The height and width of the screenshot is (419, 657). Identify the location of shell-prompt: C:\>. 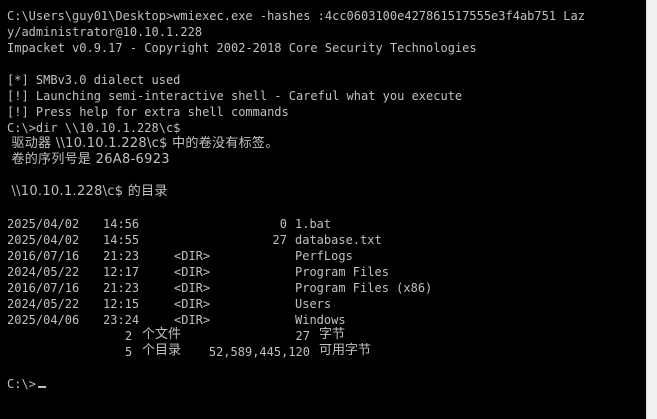
(21, 384).